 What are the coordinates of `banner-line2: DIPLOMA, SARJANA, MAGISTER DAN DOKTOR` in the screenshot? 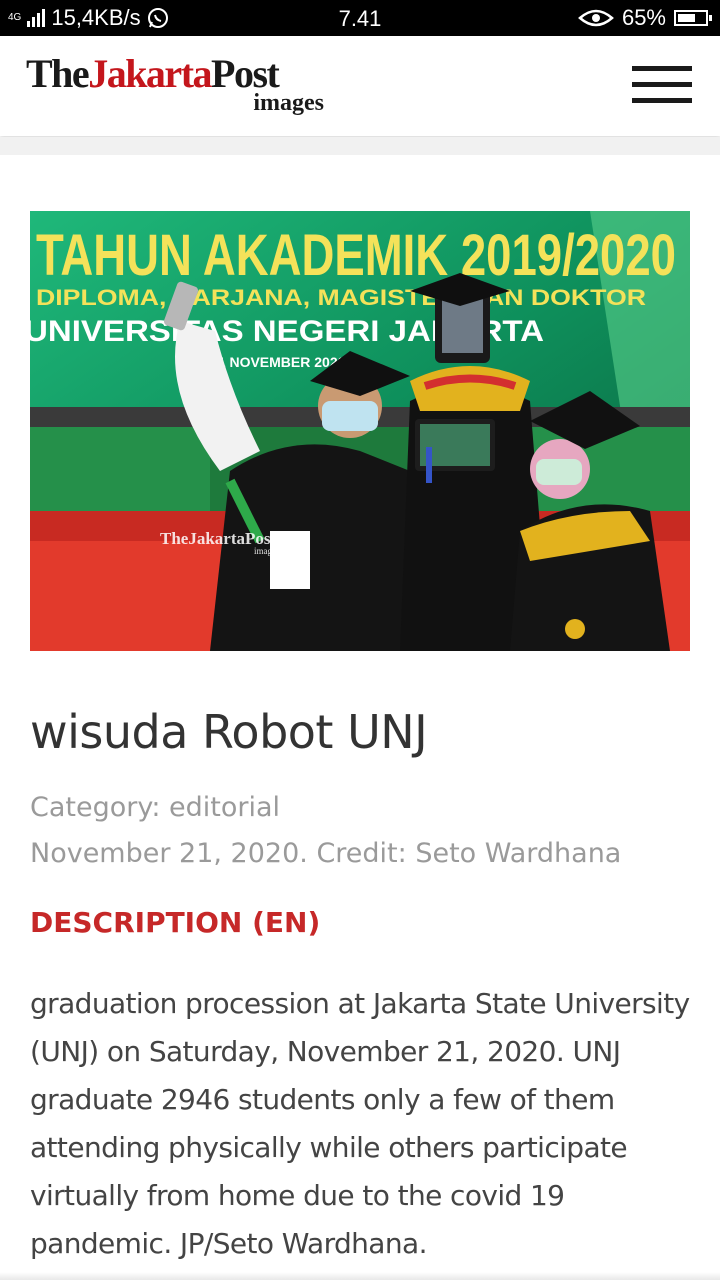 It's located at (341, 297).